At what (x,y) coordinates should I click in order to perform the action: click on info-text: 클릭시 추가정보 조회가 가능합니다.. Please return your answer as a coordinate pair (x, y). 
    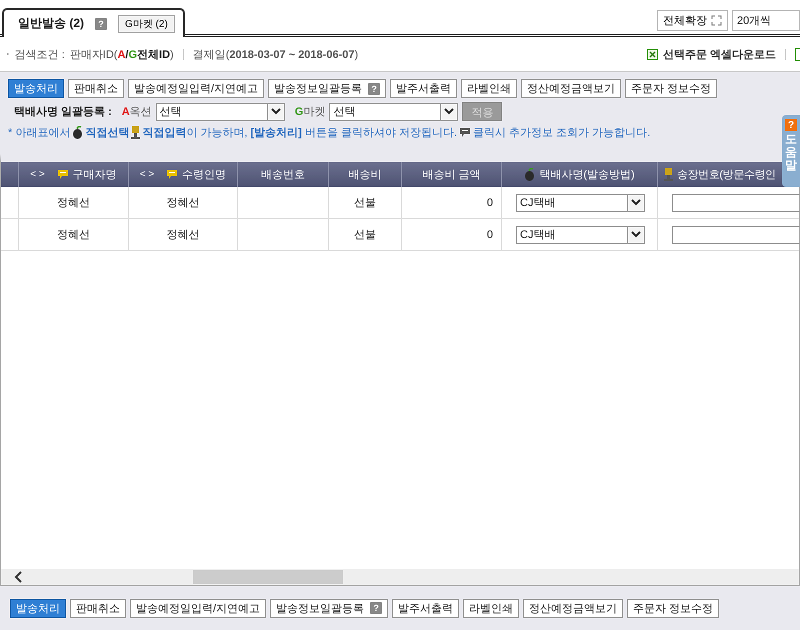
    Looking at the image, I should click on (561, 133).